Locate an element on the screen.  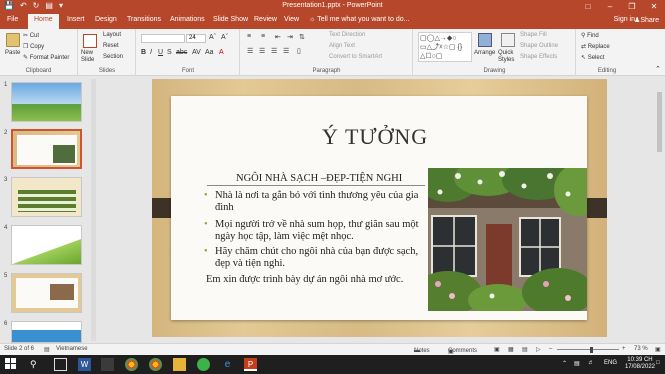
decrease-indent-icon: ⇤ is located at coordinates (278, 37).